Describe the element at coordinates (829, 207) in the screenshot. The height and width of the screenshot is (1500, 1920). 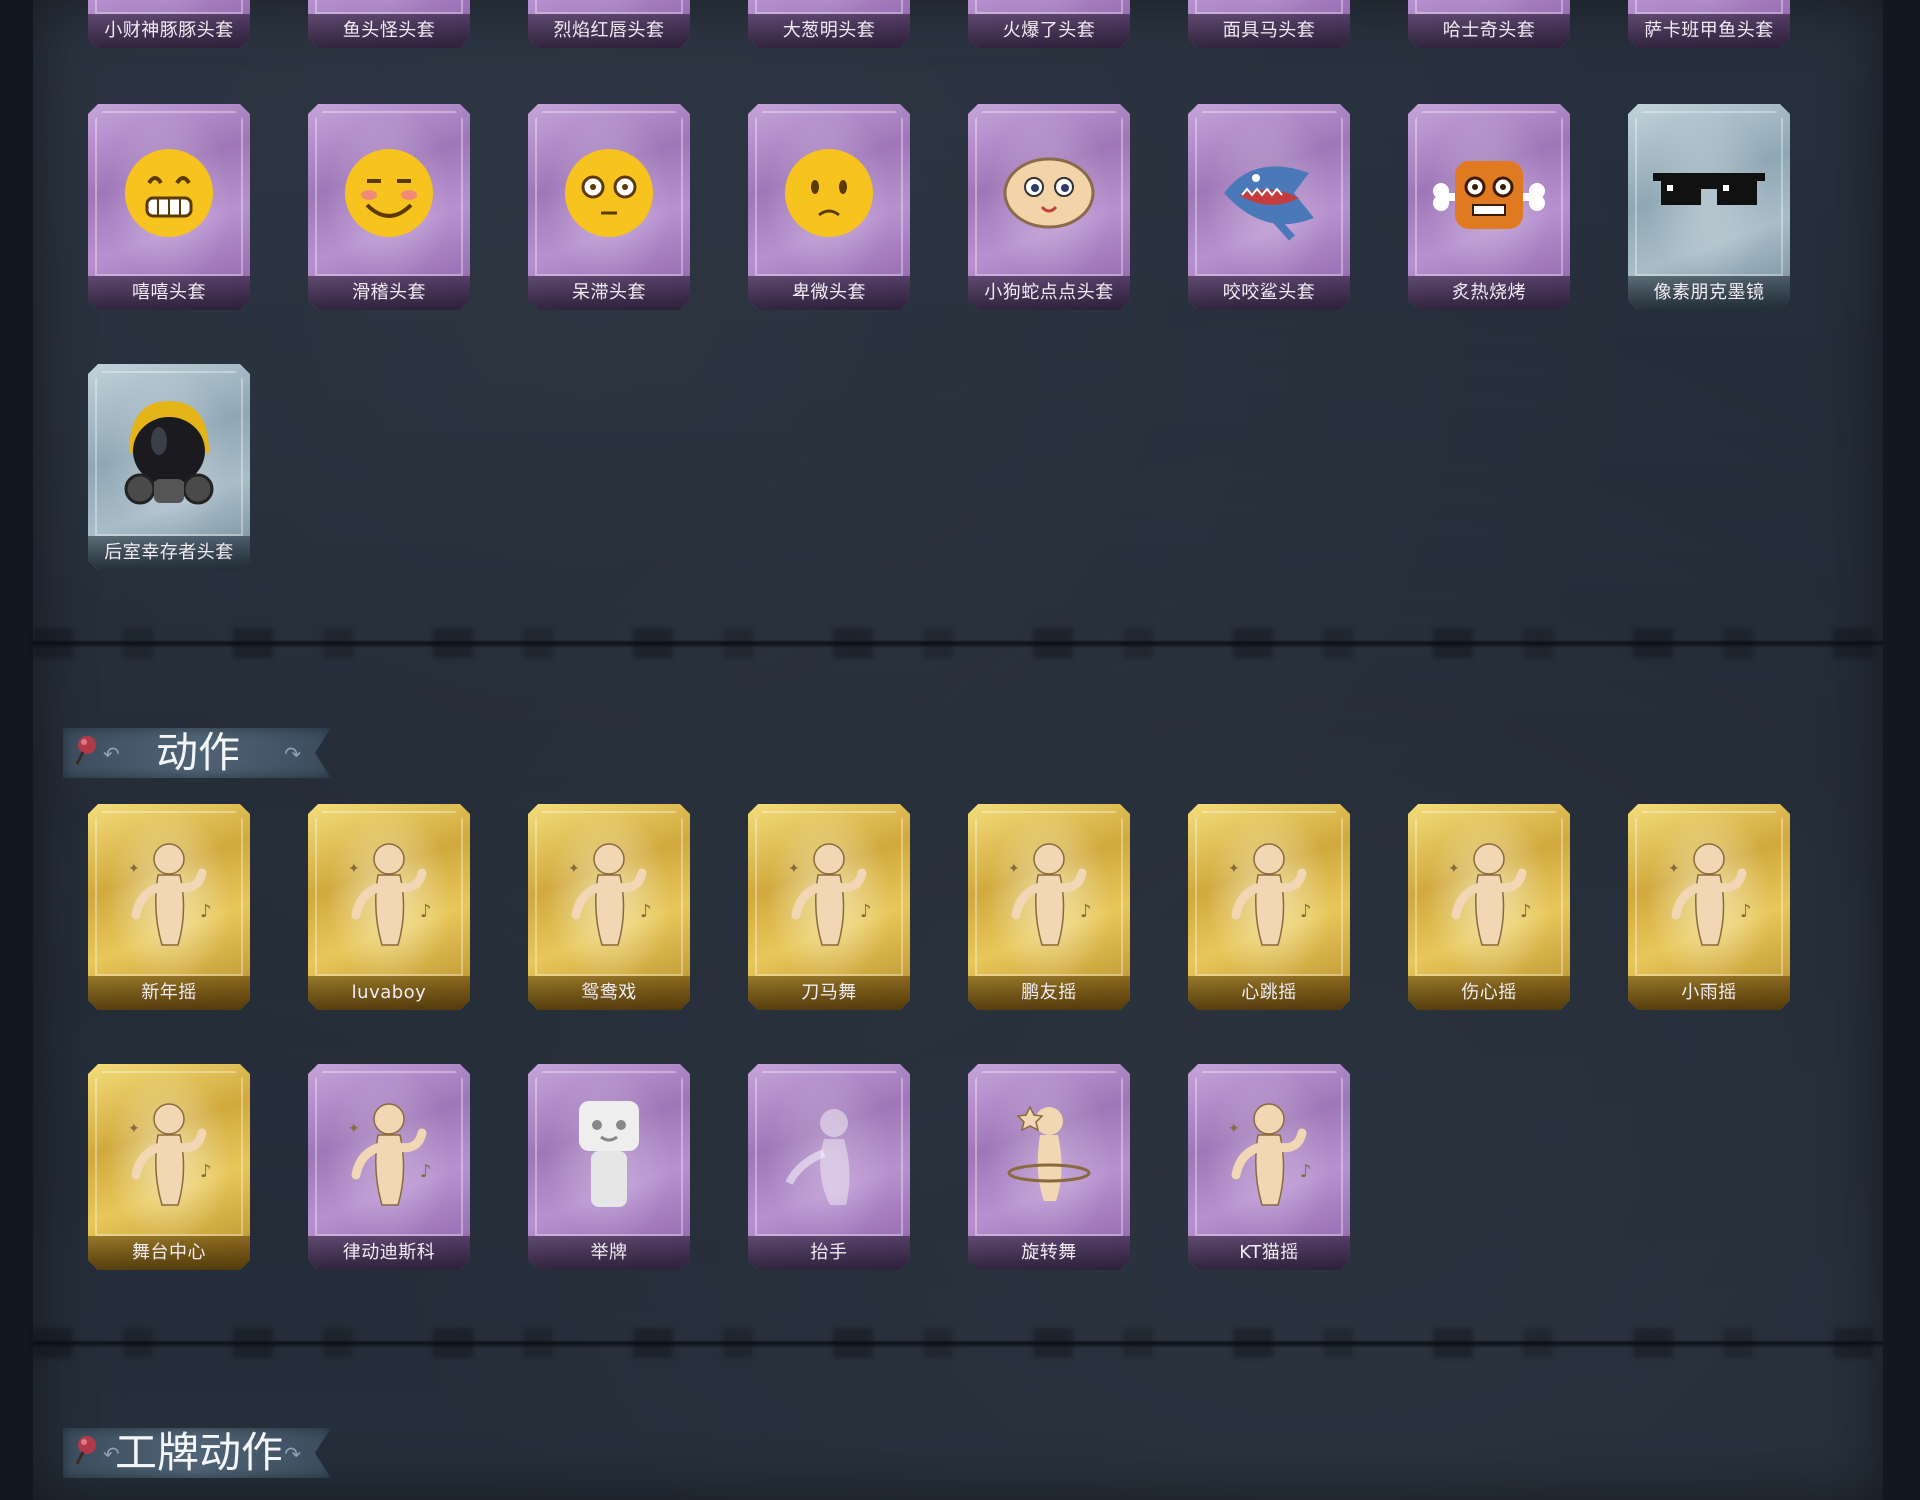
I see `item-card: 卑微头套` at that location.